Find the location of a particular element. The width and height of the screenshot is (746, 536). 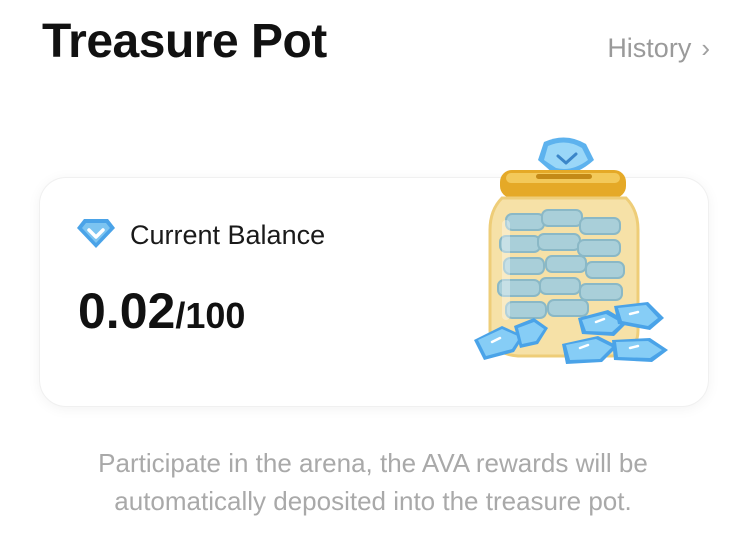

current-balance-label: Current Balance is located at coordinates (228, 235).